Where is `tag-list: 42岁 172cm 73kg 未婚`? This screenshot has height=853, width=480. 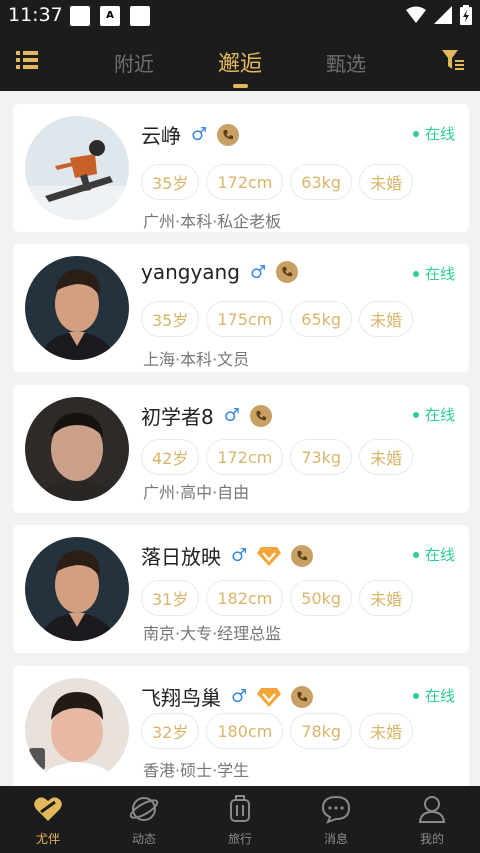
tag-list: 42岁 172cm 73kg 未婚 is located at coordinates (277, 457).